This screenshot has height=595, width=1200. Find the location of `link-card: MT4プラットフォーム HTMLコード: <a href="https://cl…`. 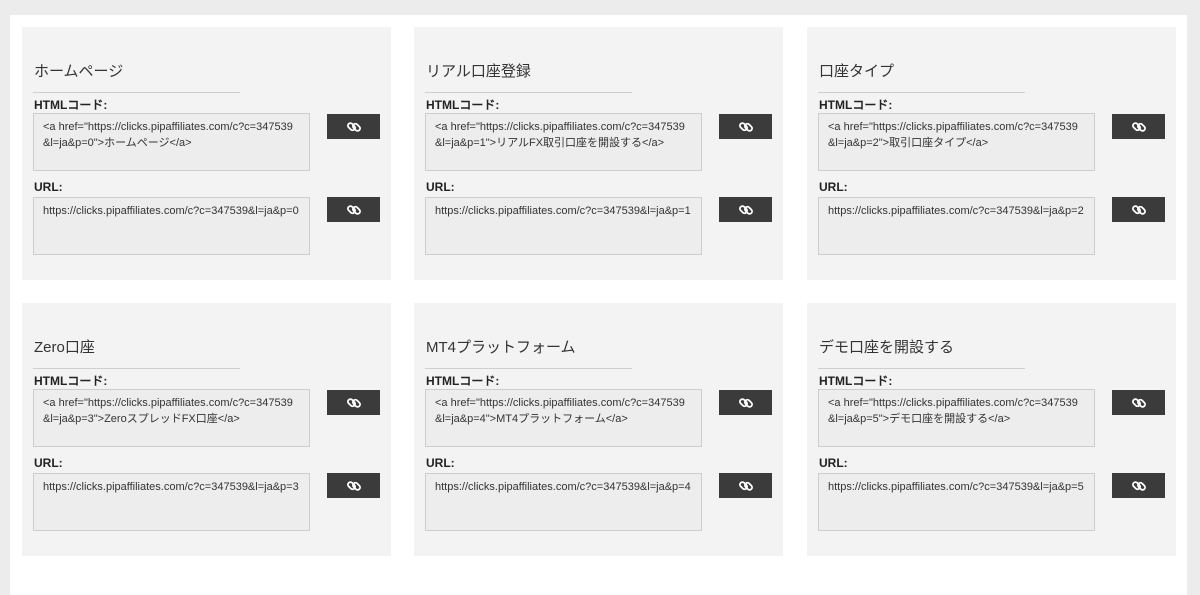

link-card: MT4プラットフォーム HTMLコード: <a href="https://cl… is located at coordinates (598, 429).